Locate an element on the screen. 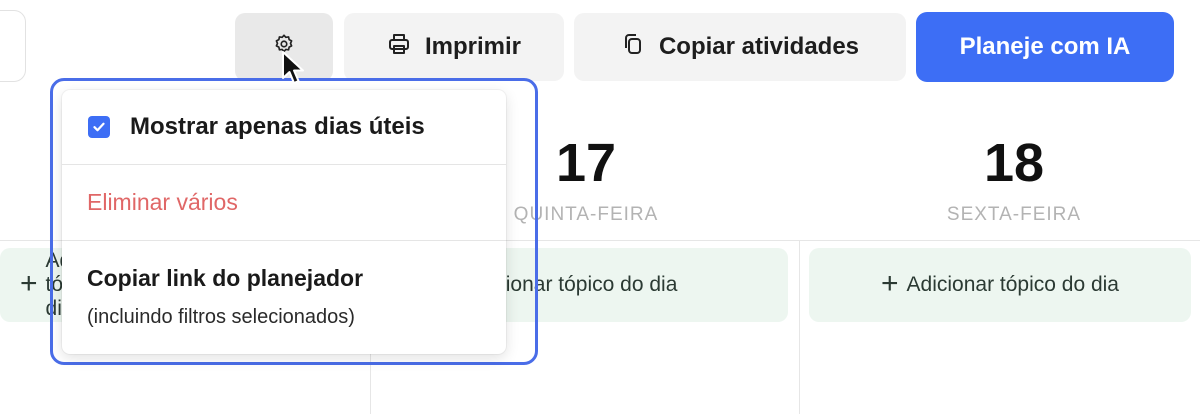 This screenshot has width=1200, height=414. day-number: 18 is located at coordinates (1014, 163).